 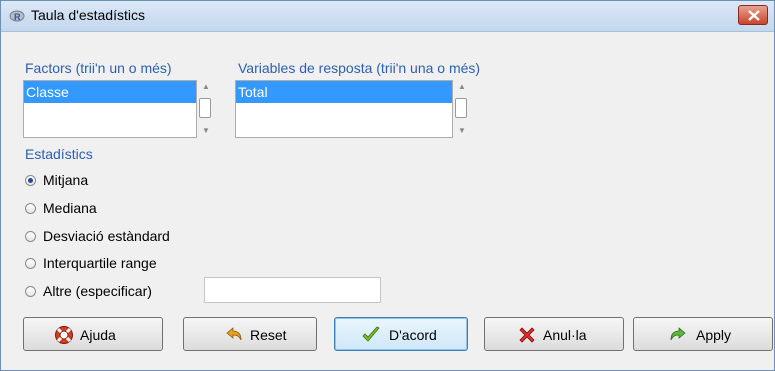 I want to click on reset-button: Reset, so click(x=250, y=334).